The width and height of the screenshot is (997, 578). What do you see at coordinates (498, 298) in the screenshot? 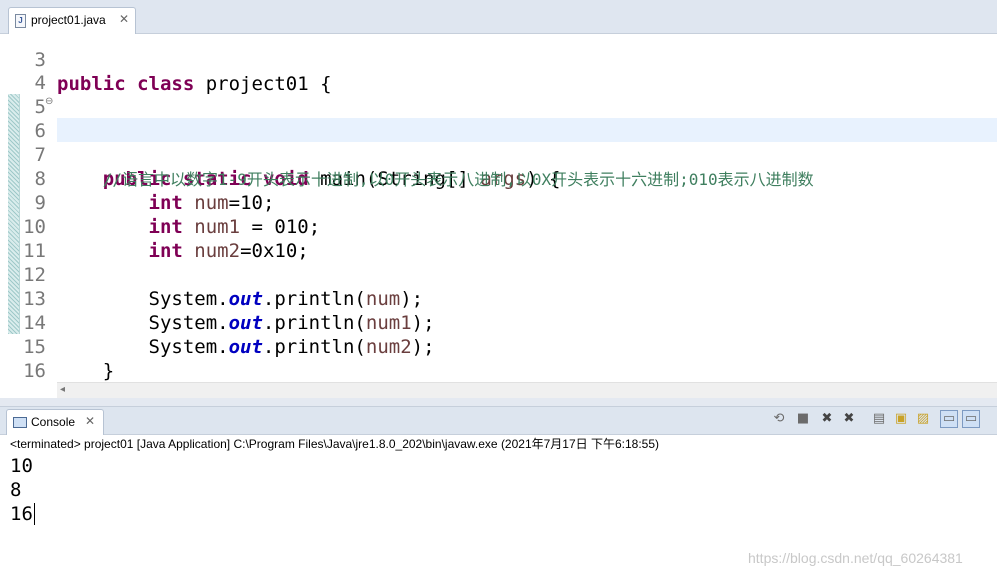
I see `code-line: 13 System.out.println(num1);` at bounding box center [498, 298].